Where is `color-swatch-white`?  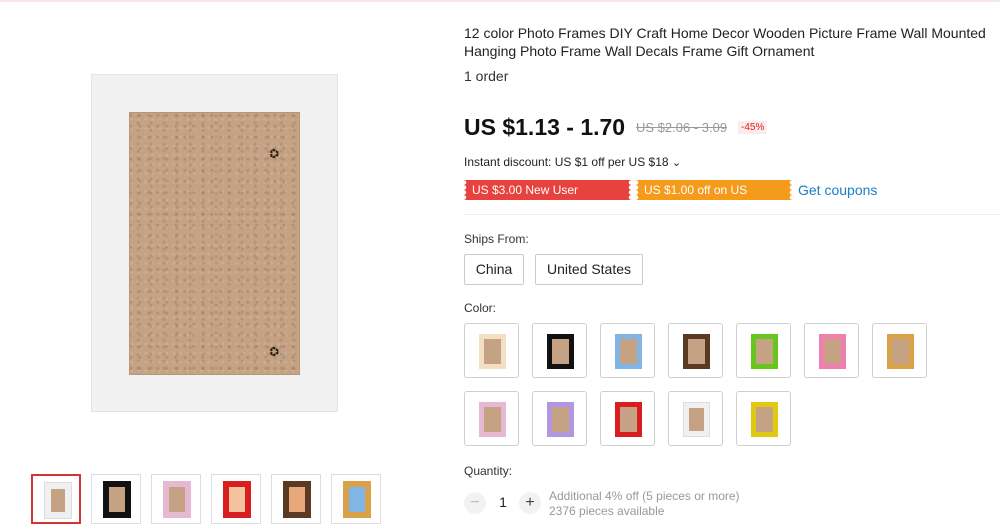
color-swatch-white is located at coordinates (695, 418).